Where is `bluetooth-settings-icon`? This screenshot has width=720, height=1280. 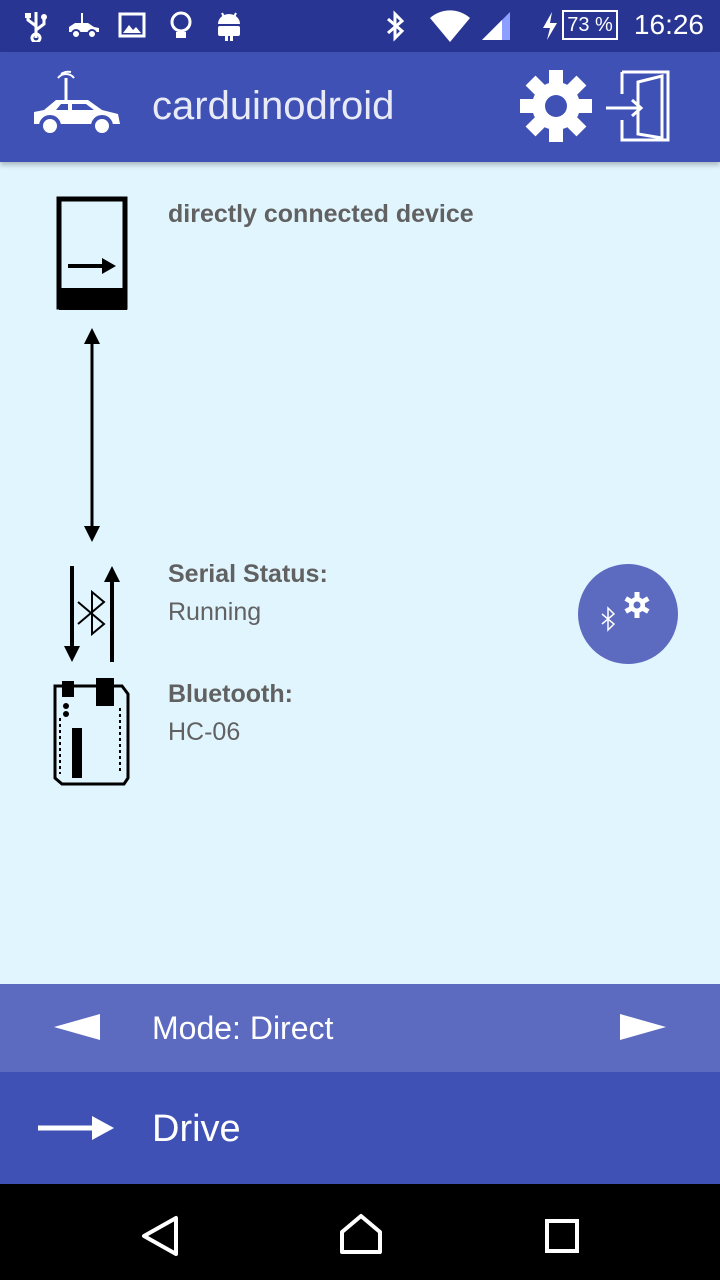
bluetooth-settings-icon is located at coordinates (628, 617).